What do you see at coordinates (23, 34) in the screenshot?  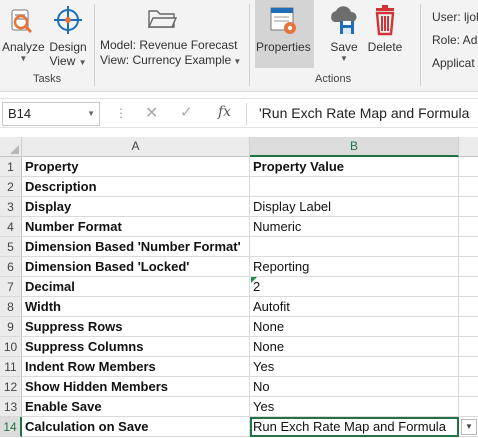 I see `analyze-button: Analyze ▼` at bounding box center [23, 34].